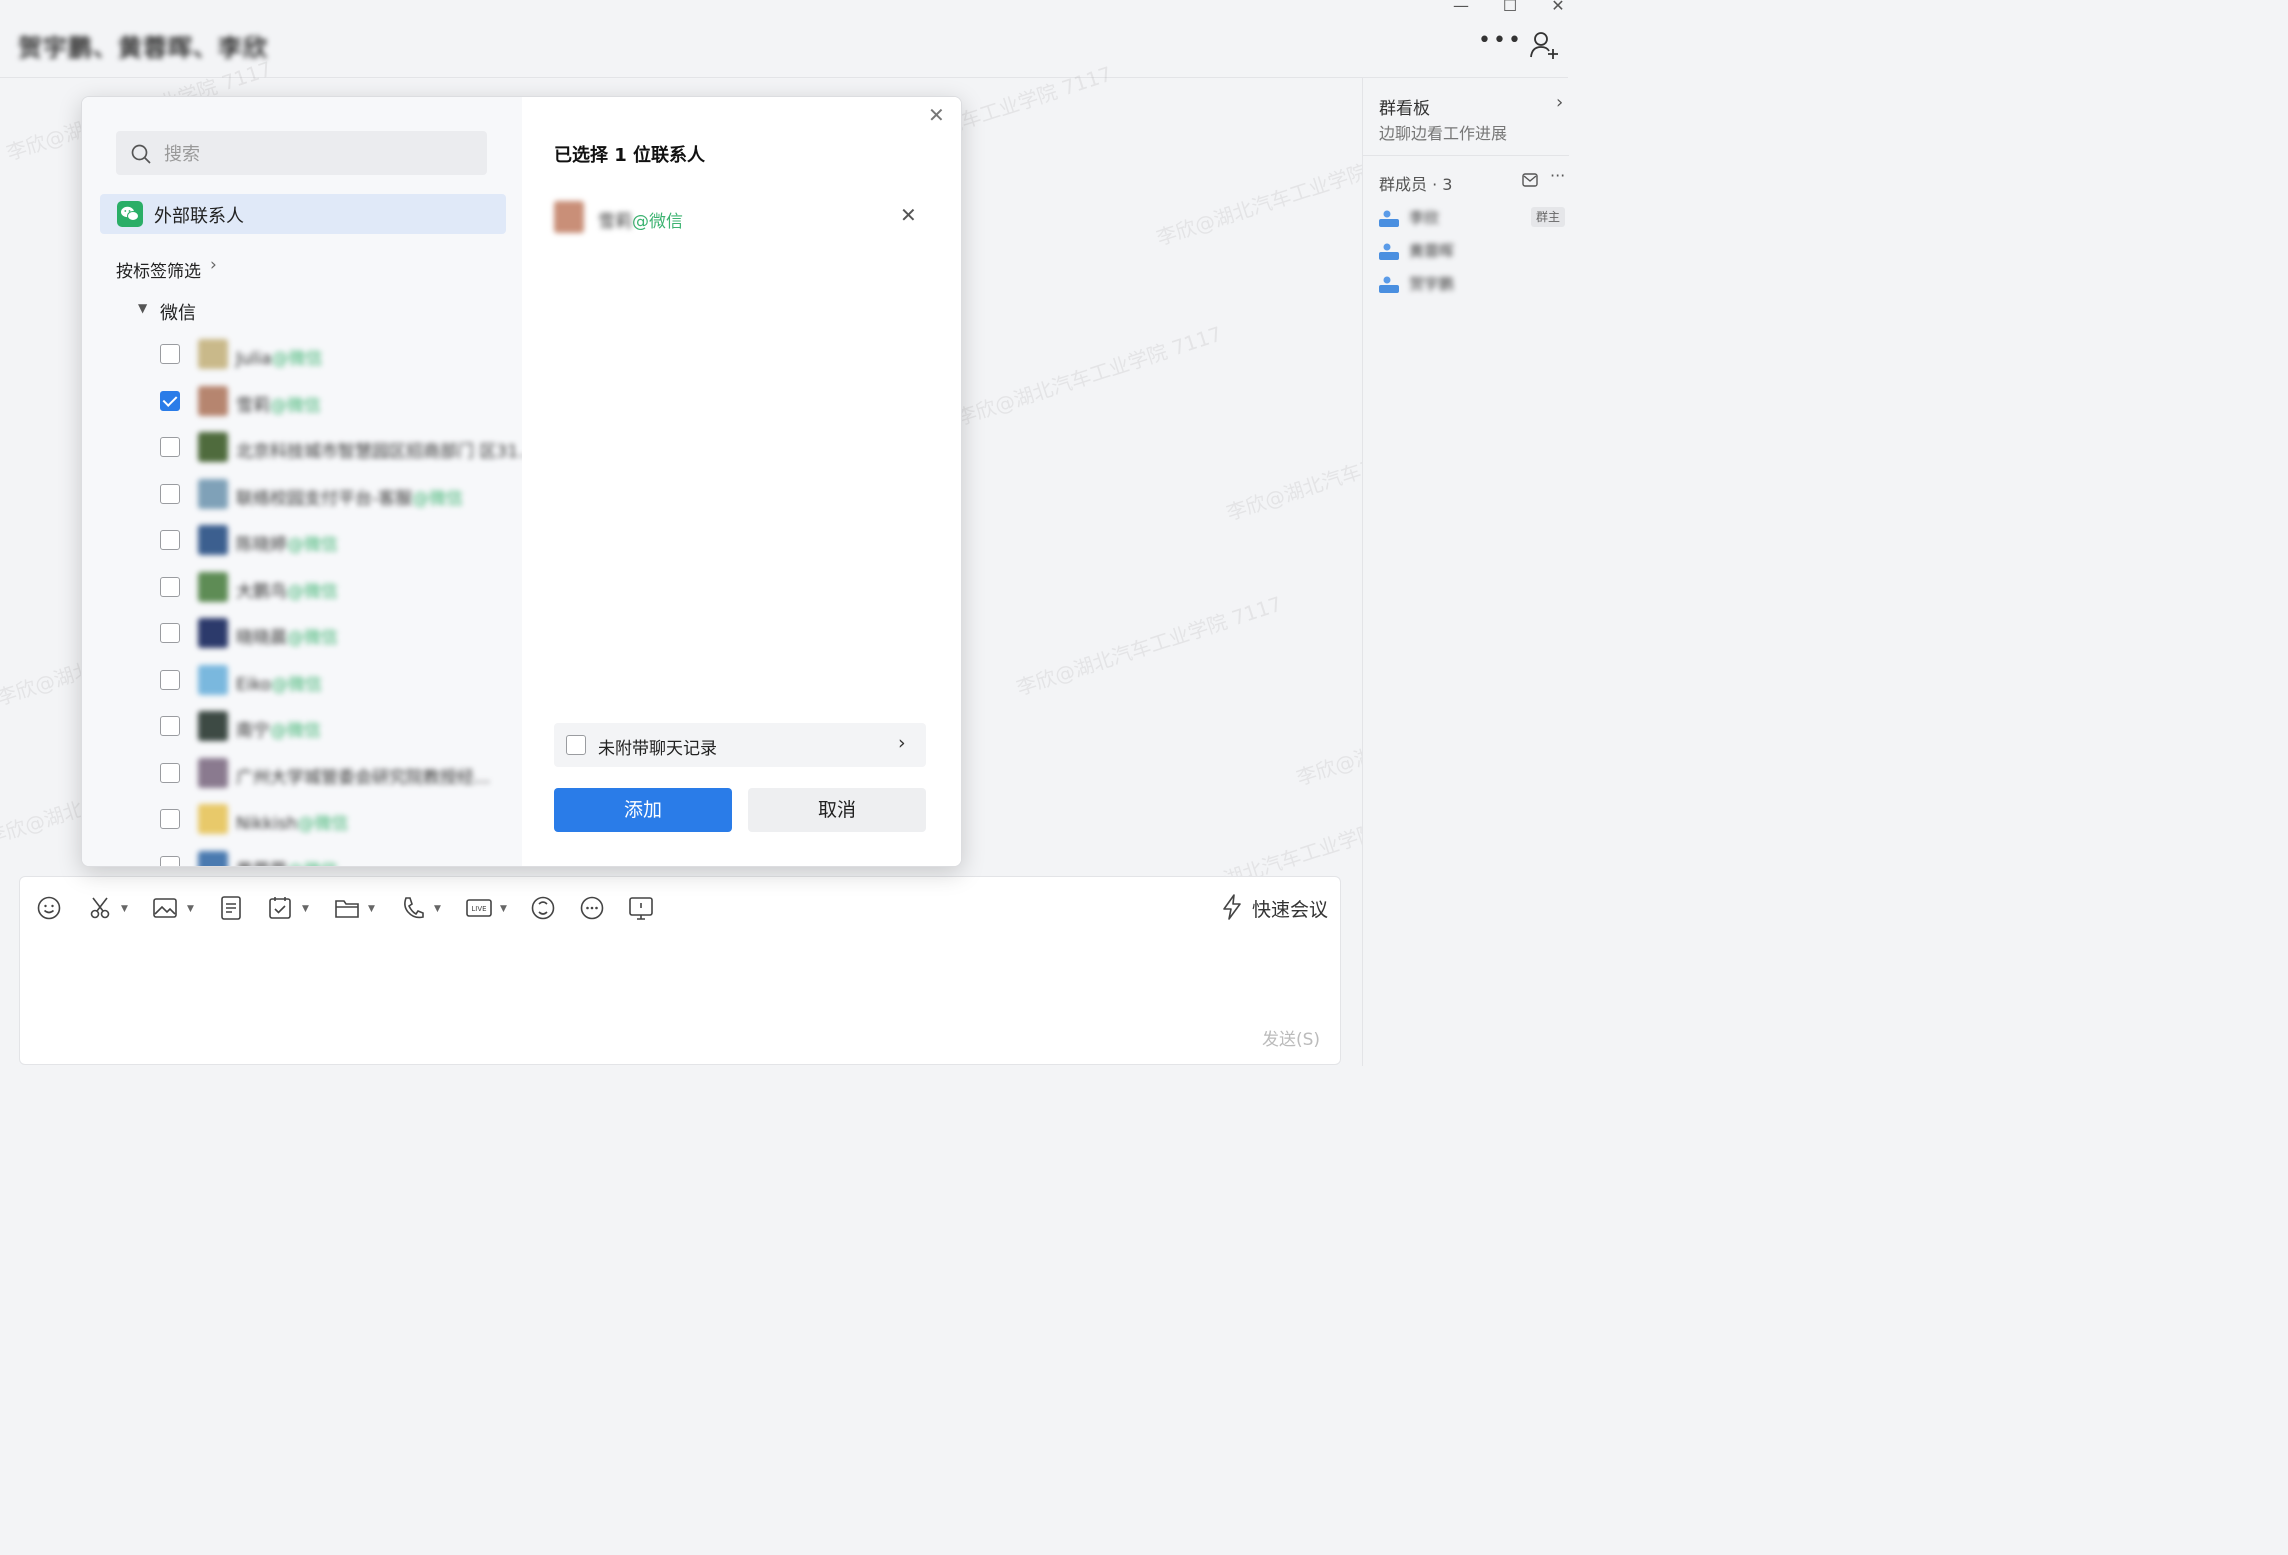 The width and height of the screenshot is (2288, 1555). Describe the element at coordinates (330, 727) in the screenshot. I see `contact-row: 南宁@微信` at that location.